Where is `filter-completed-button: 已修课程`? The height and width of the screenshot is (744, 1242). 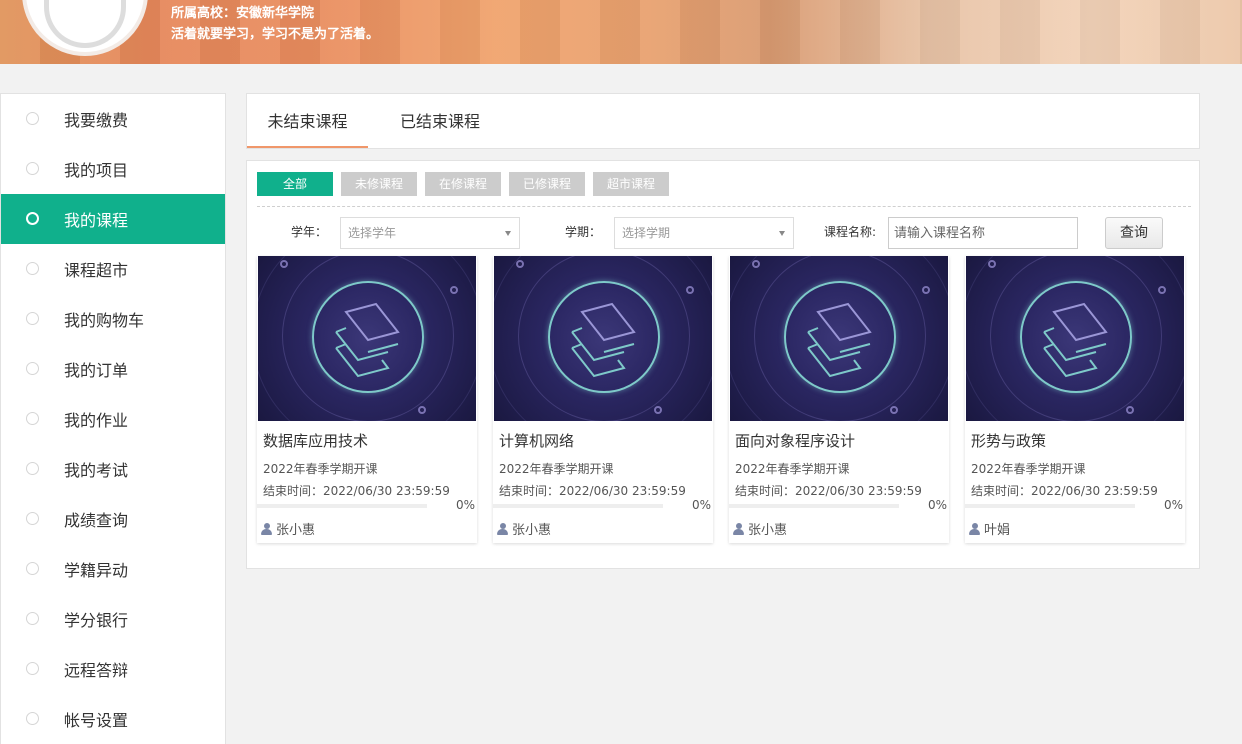
filter-completed-button: 已修课程 is located at coordinates (547, 184).